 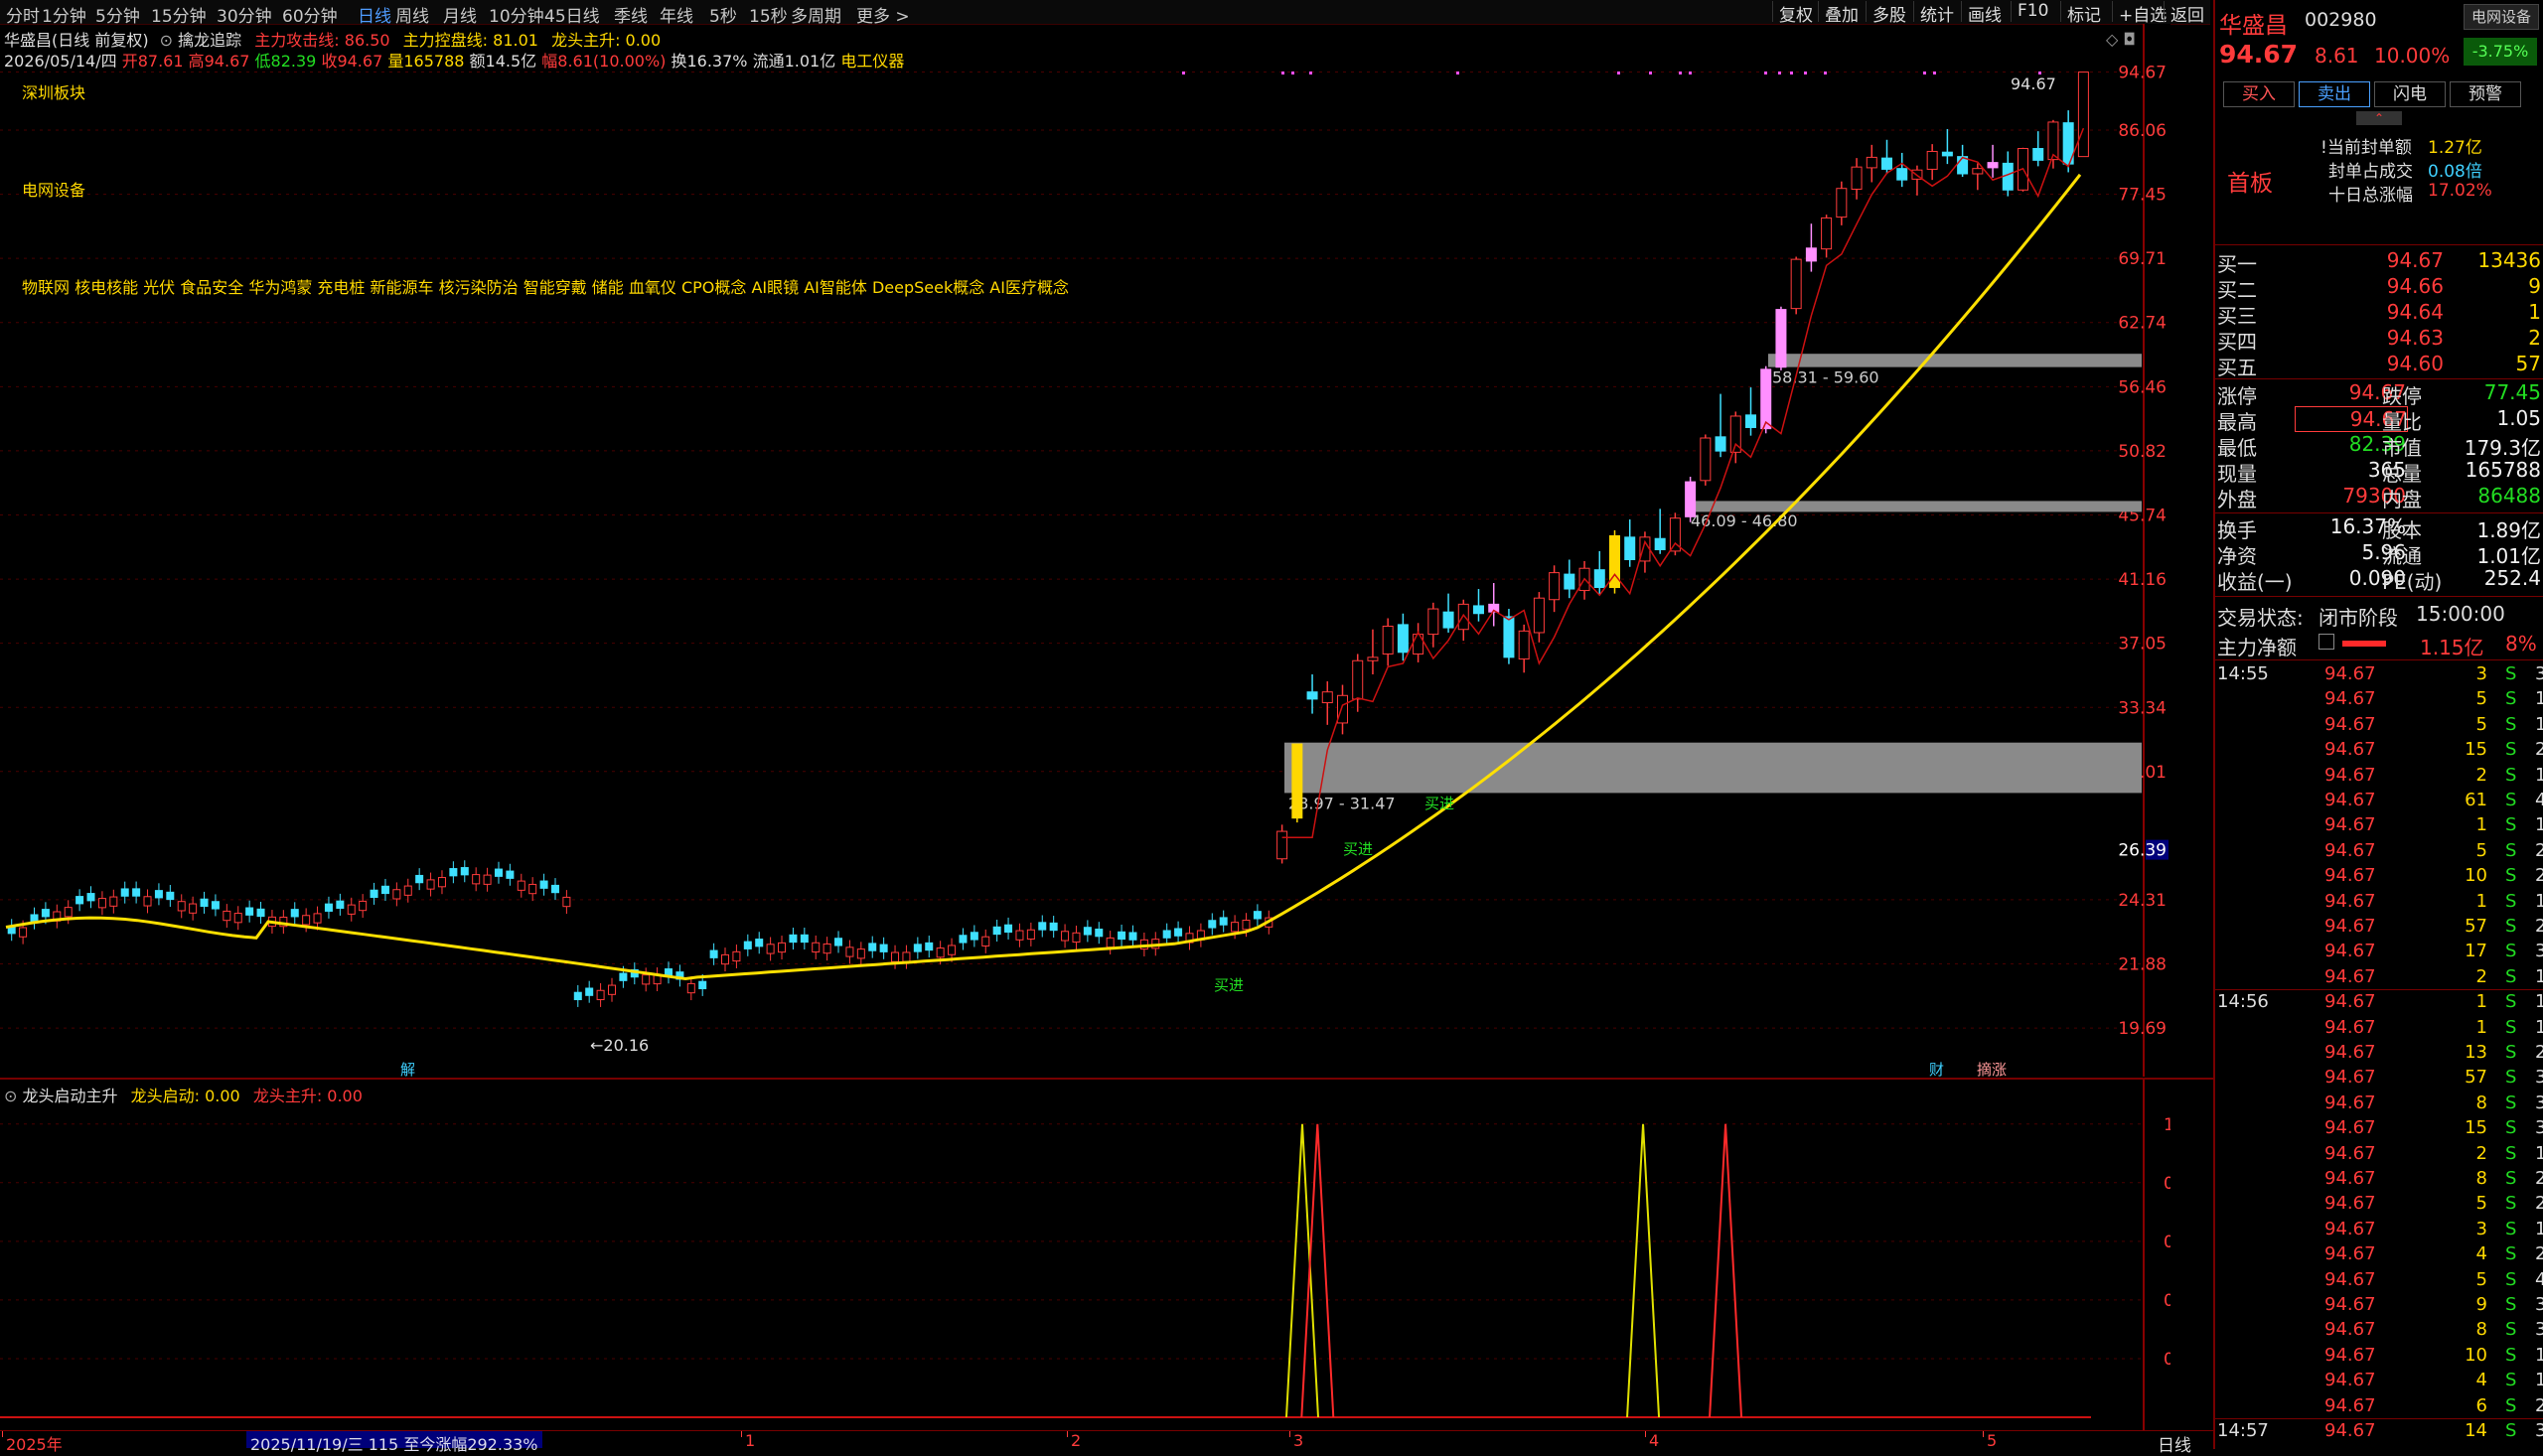 I want to click on stock-code: 002980, so click(x=2341, y=20).